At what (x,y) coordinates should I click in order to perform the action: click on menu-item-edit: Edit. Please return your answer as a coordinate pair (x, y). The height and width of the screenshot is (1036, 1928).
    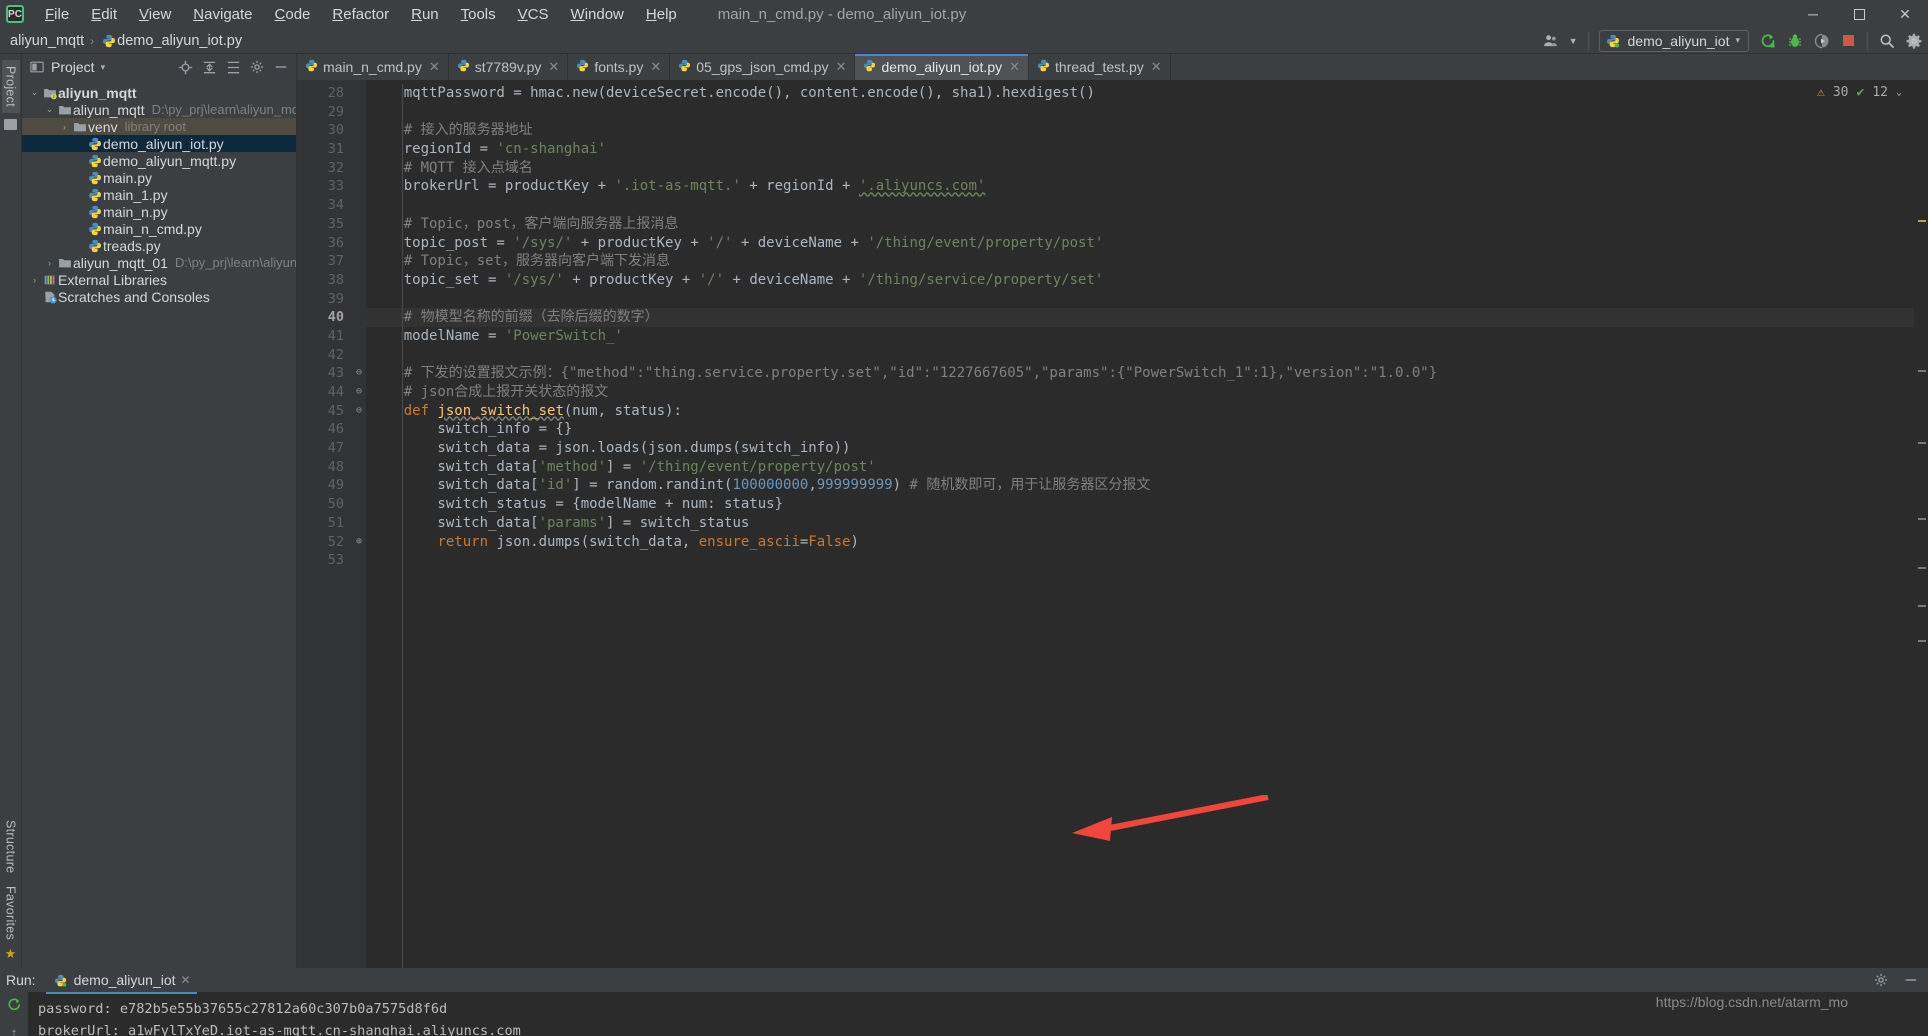
    Looking at the image, I should click on (104, 14).